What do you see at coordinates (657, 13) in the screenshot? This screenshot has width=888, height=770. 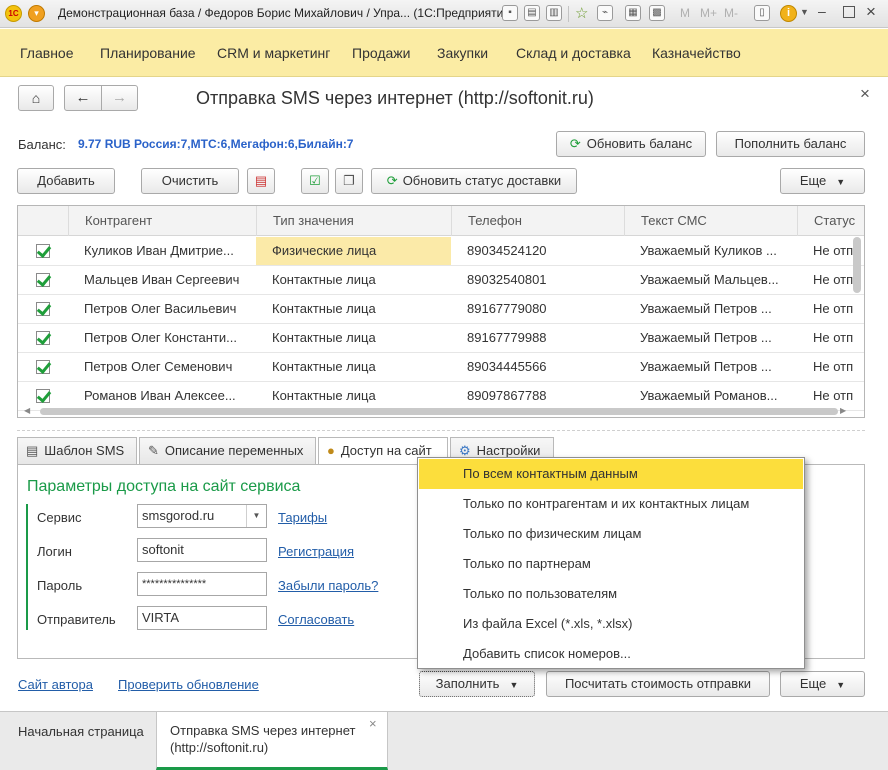 I see `calculator-icon: ▩` at bounding box center [657, 13].